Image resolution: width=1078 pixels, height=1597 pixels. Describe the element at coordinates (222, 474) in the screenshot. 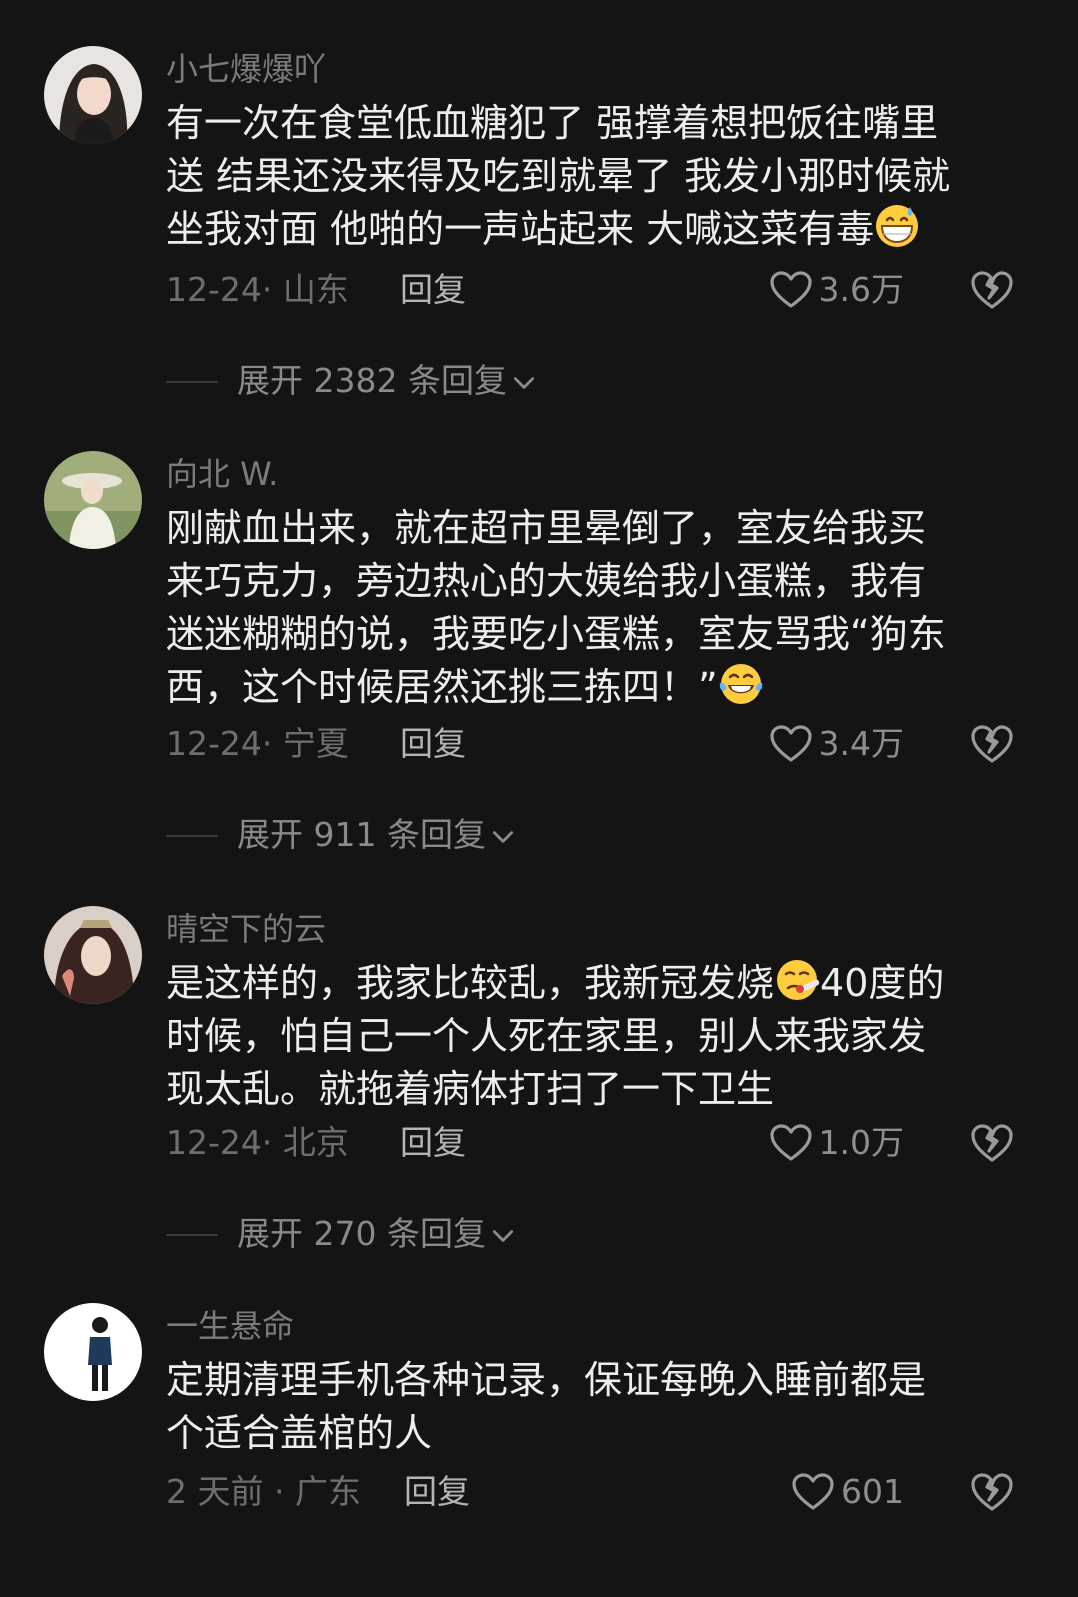

I see `username: 向北 W.` at that location.